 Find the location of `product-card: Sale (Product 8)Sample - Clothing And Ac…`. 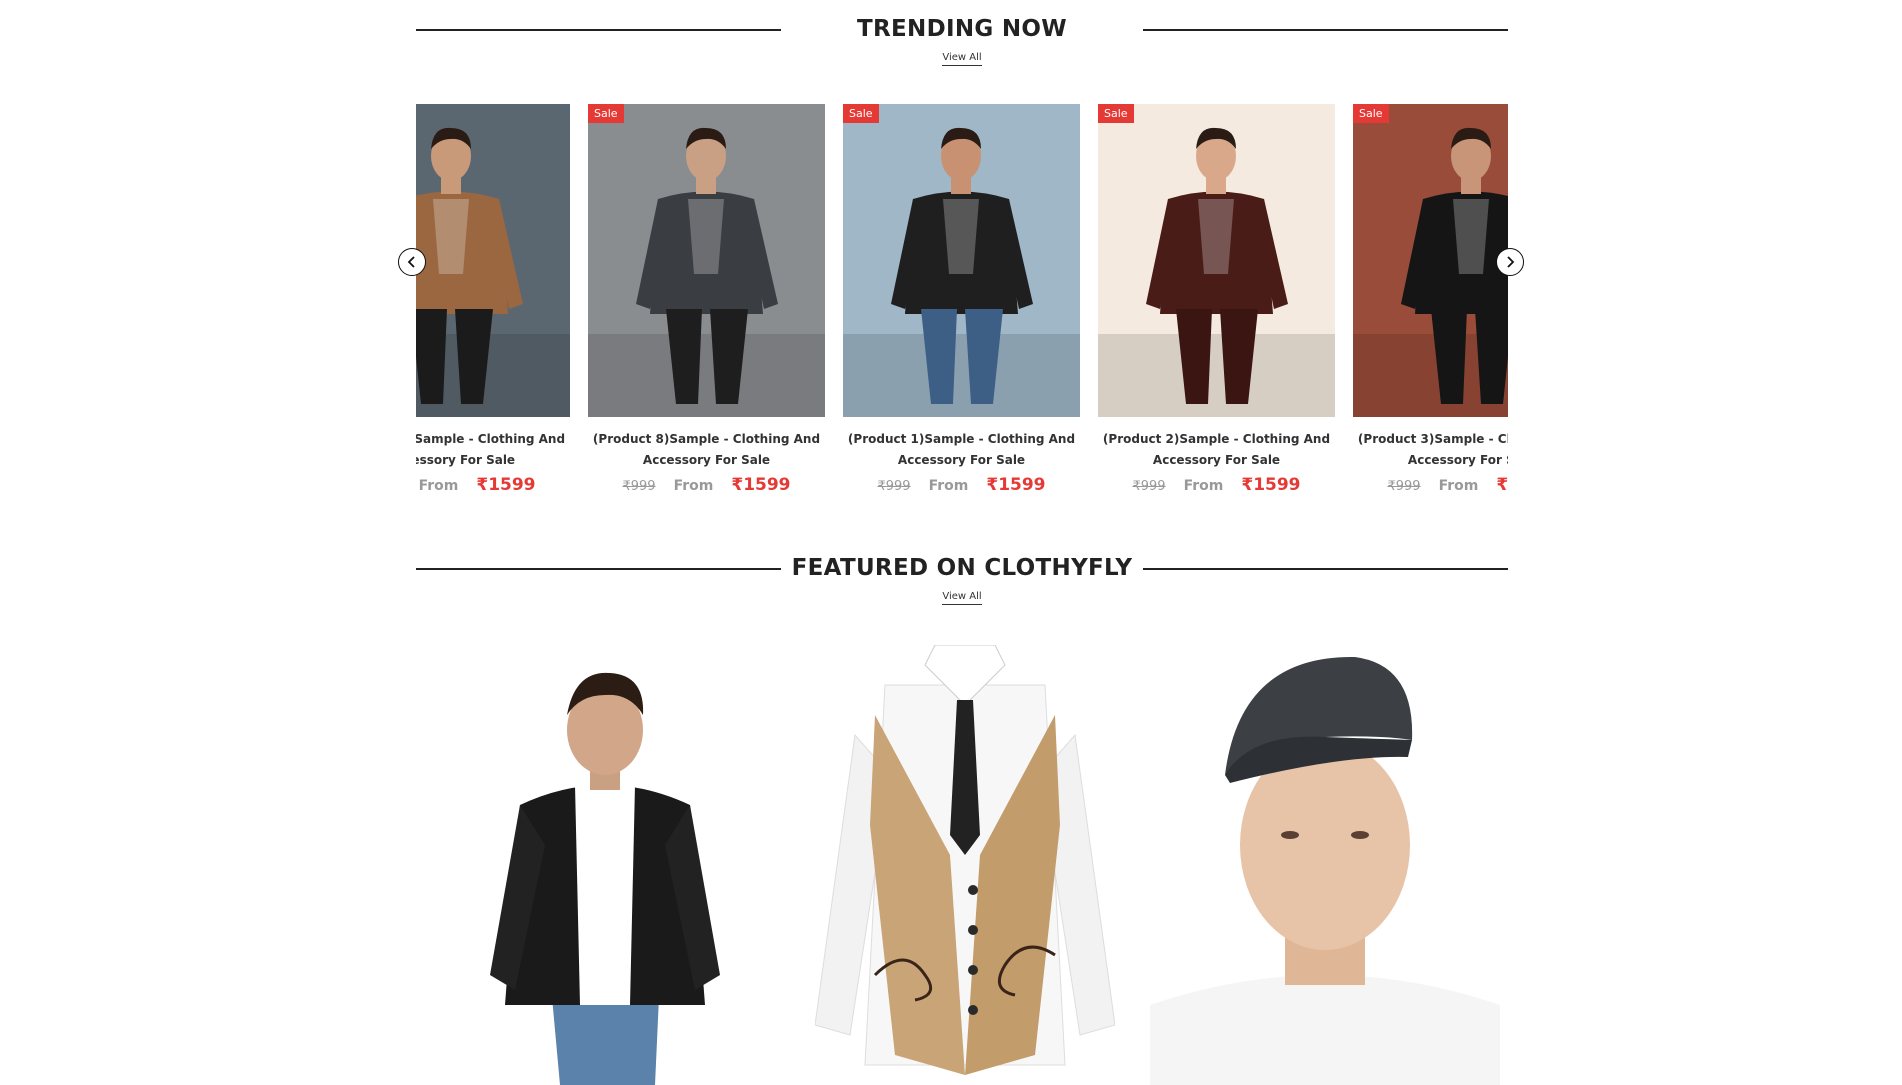

product-card: Sale (Product 8)Sample - Clothing And Ac… is located at coordinates (706, 299).